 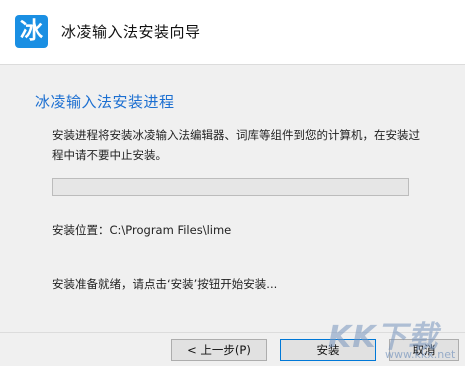 What do you see at coordinates (230, 187) in the screenshot?
I see `install-progress-bar` at bounding box center [230, 187].